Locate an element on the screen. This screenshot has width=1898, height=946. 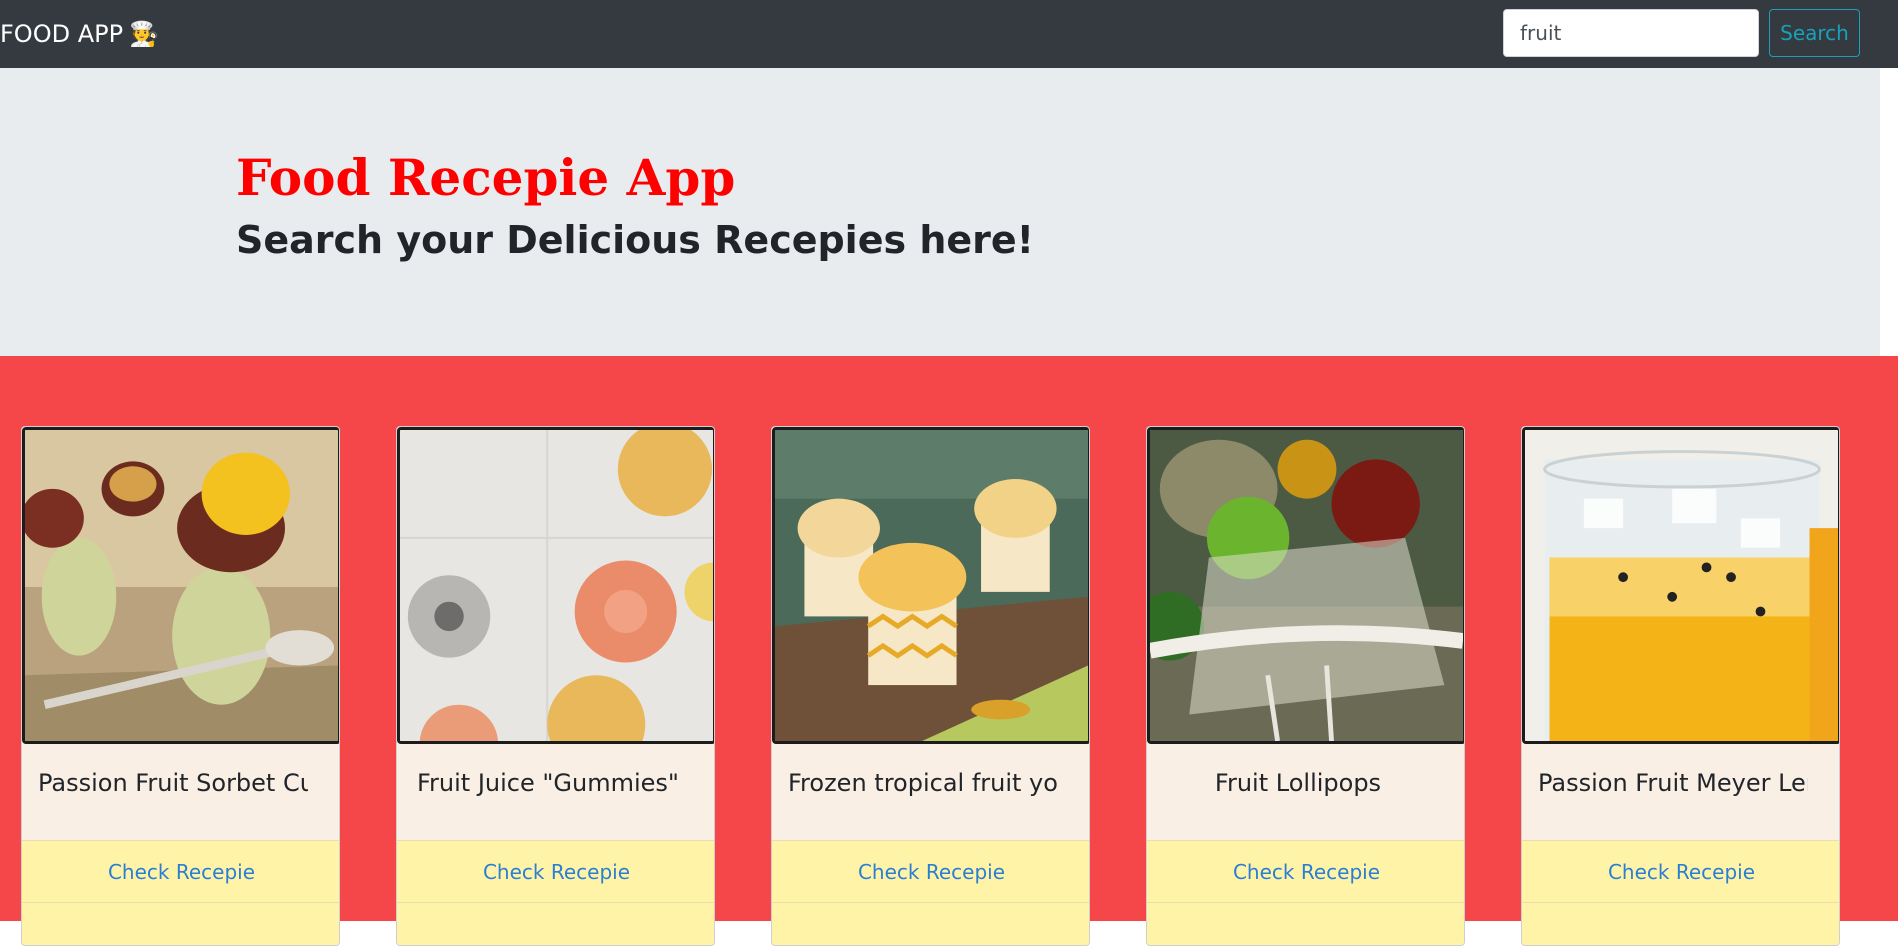
search-button: Search is located at coordinates (1814, 33).